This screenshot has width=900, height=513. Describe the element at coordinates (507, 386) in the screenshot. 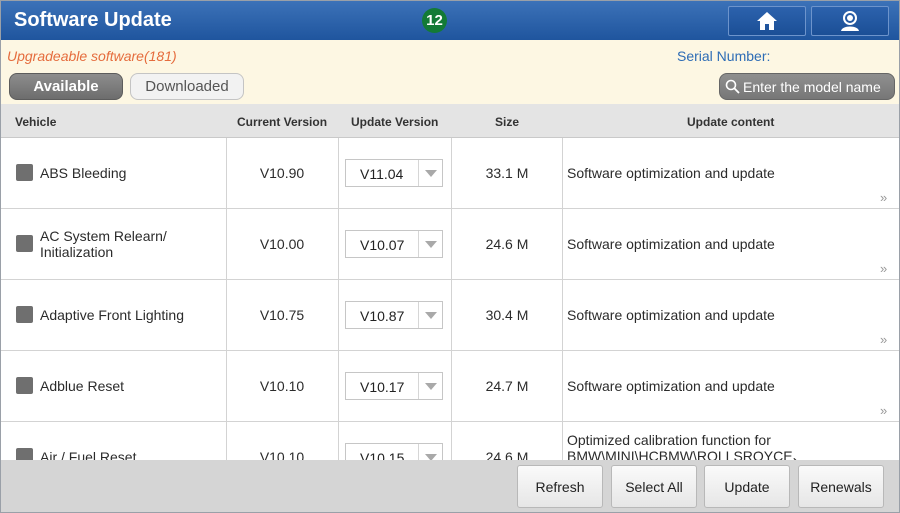

I see `size-value: 24.7 M` at that location.